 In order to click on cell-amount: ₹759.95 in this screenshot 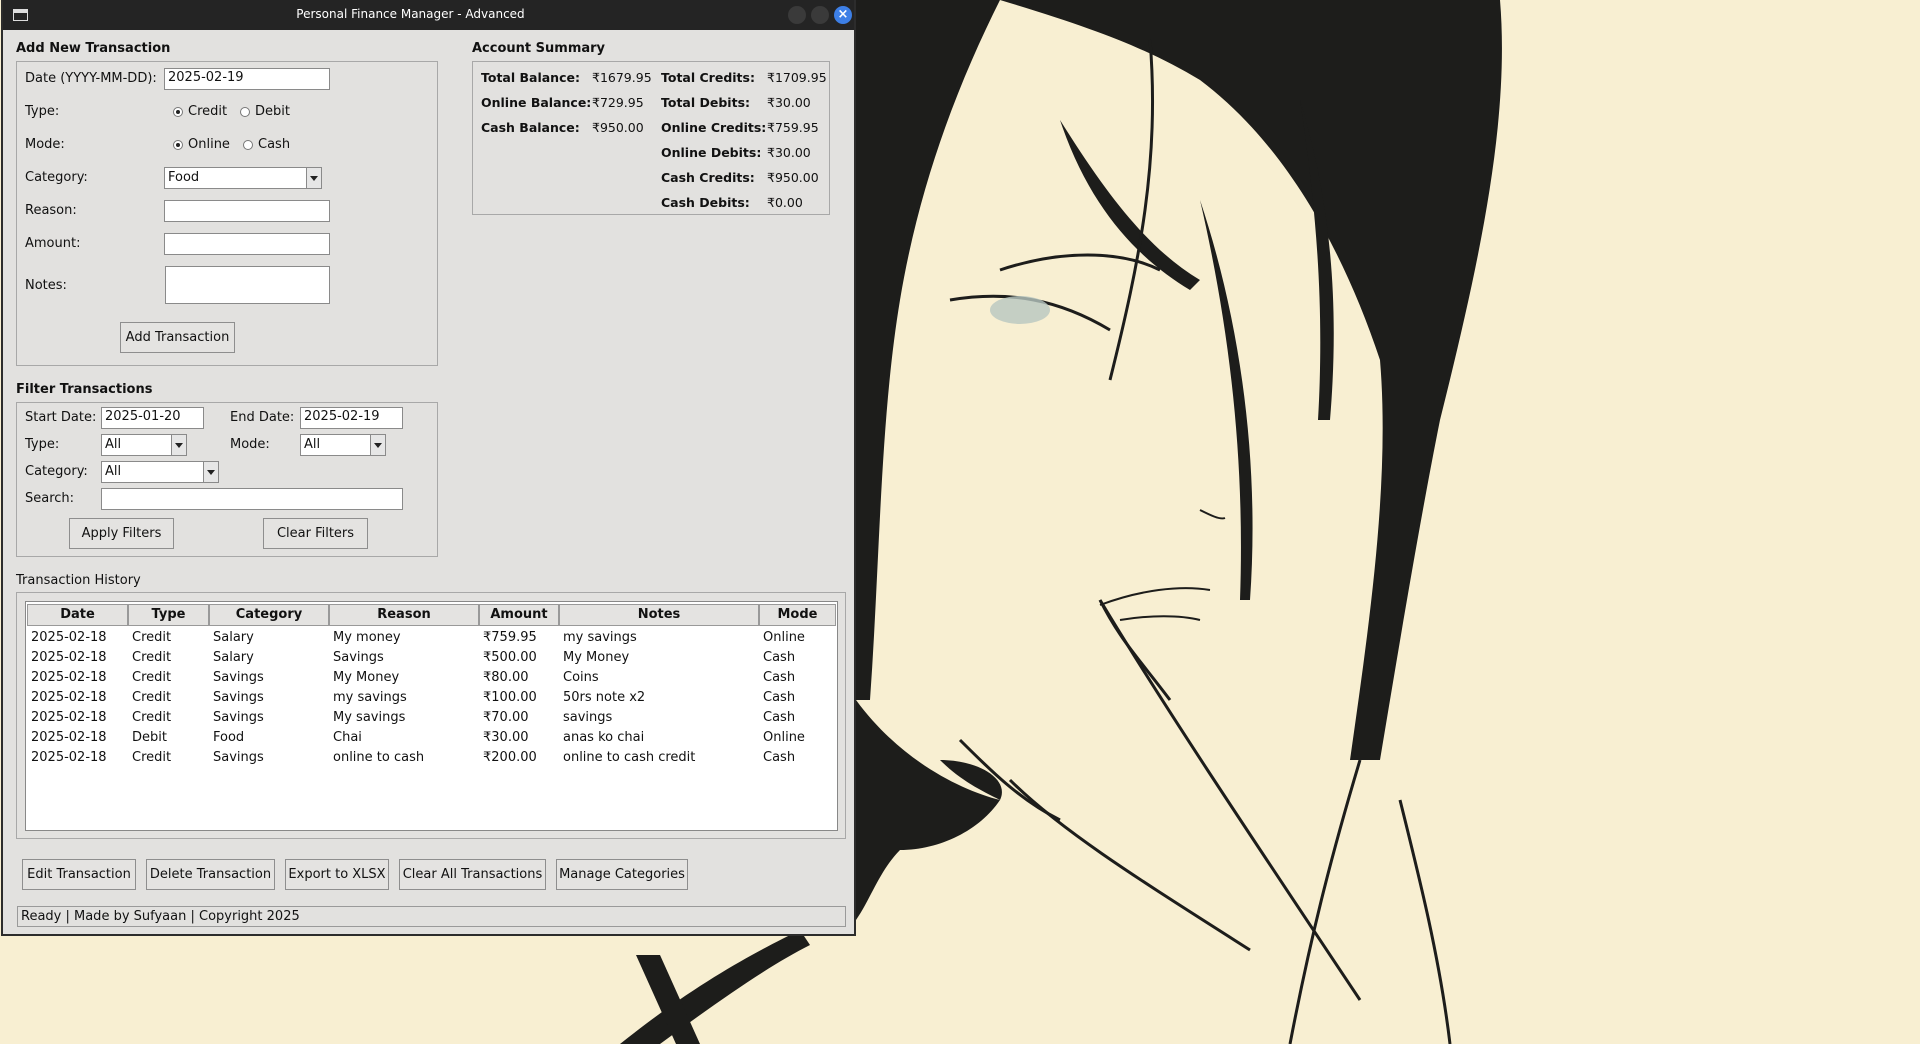, I will do `click(510, 637)`.